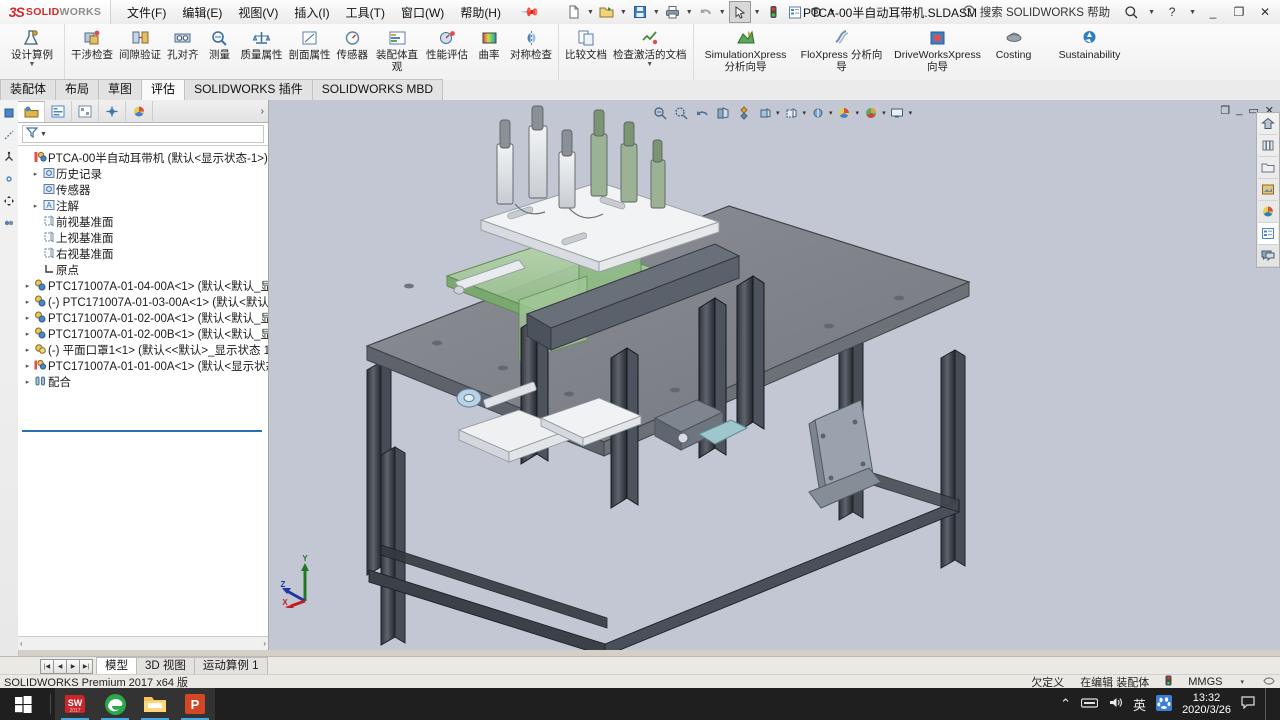  Describe the element at coordinates (1242, 682) in the screenshot. I see `status-units-caret: ▾` at that location.